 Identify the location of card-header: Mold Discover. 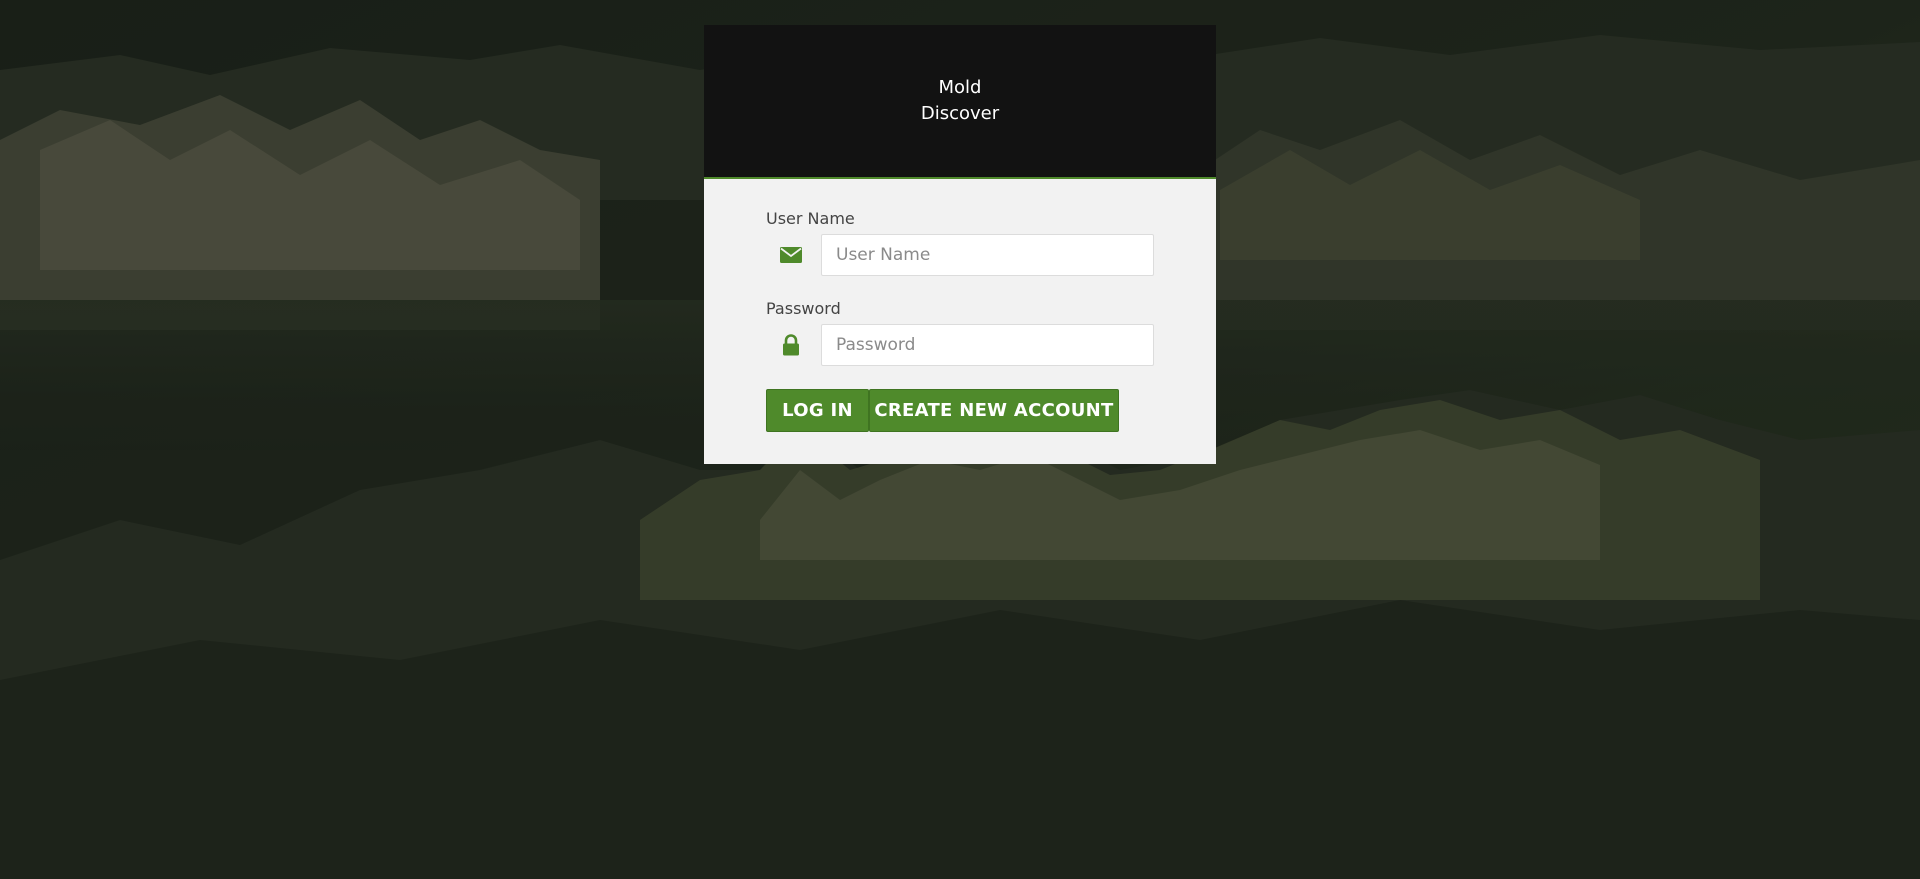
(960, 102).